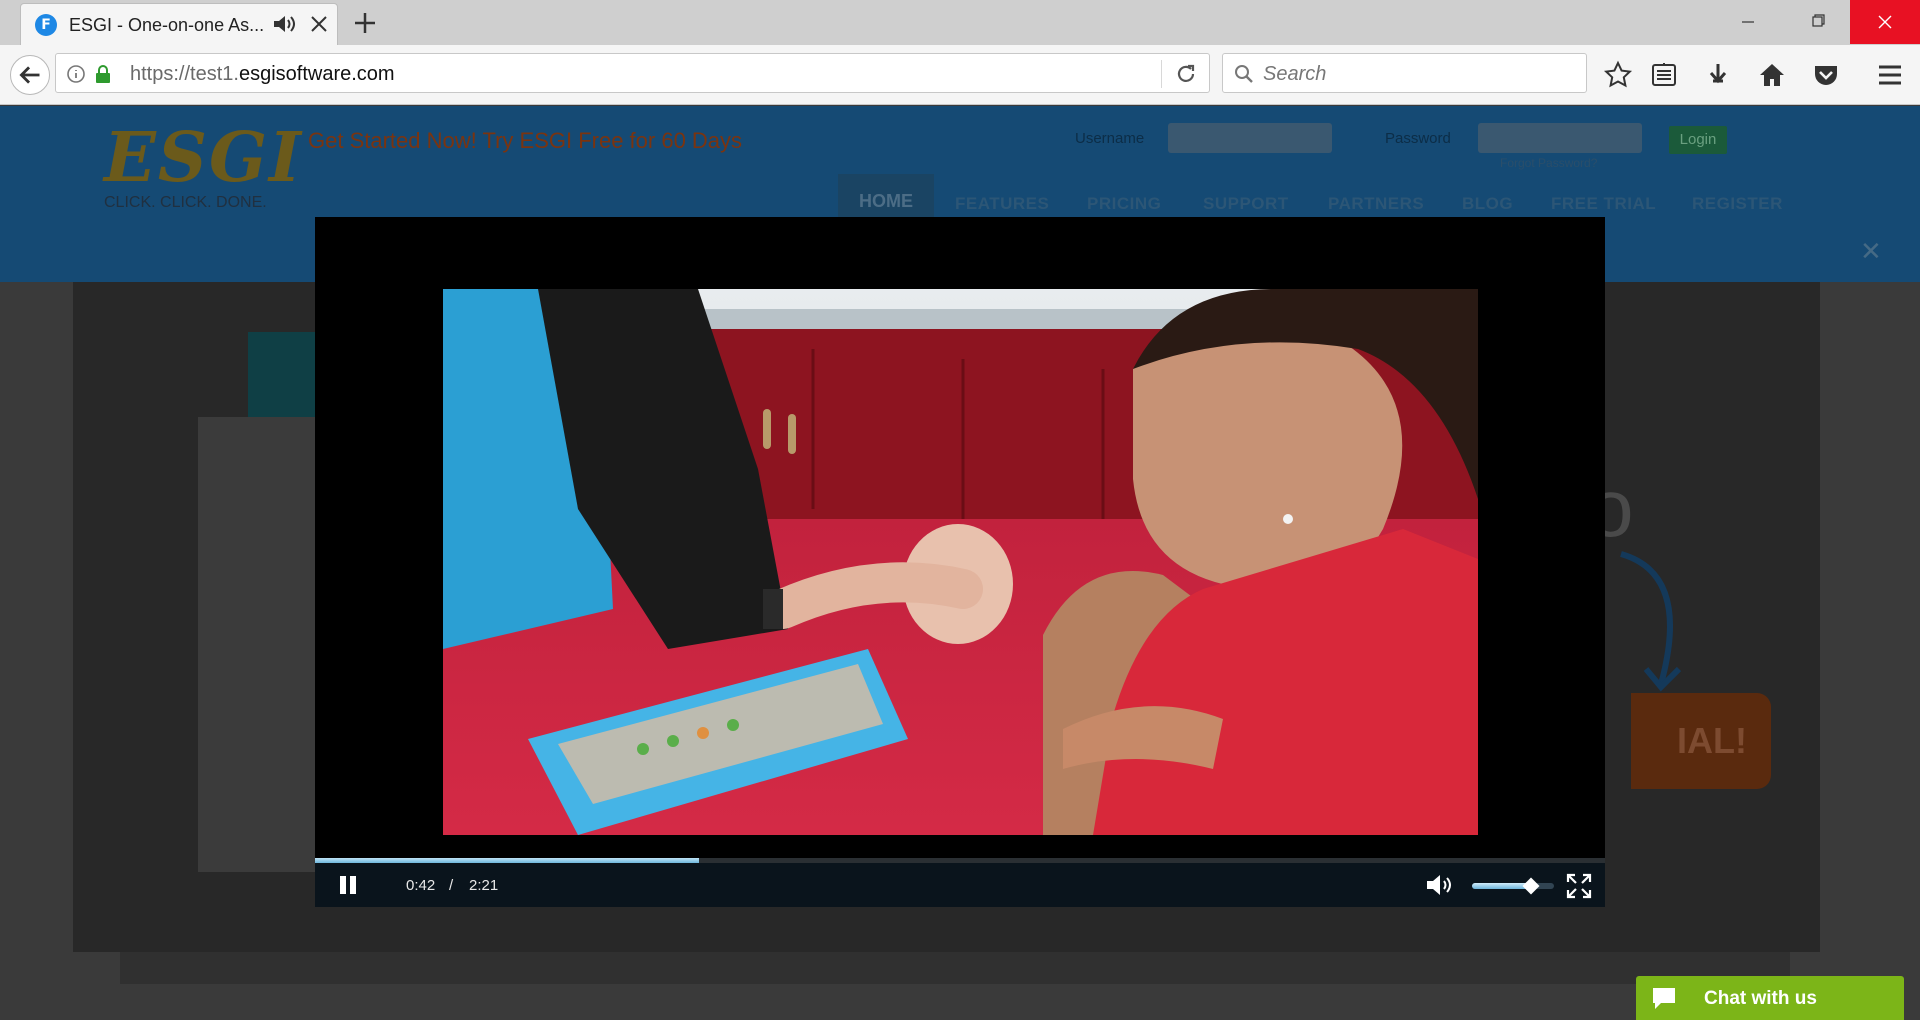  I want to click on hero-photo, so click(260, 644).